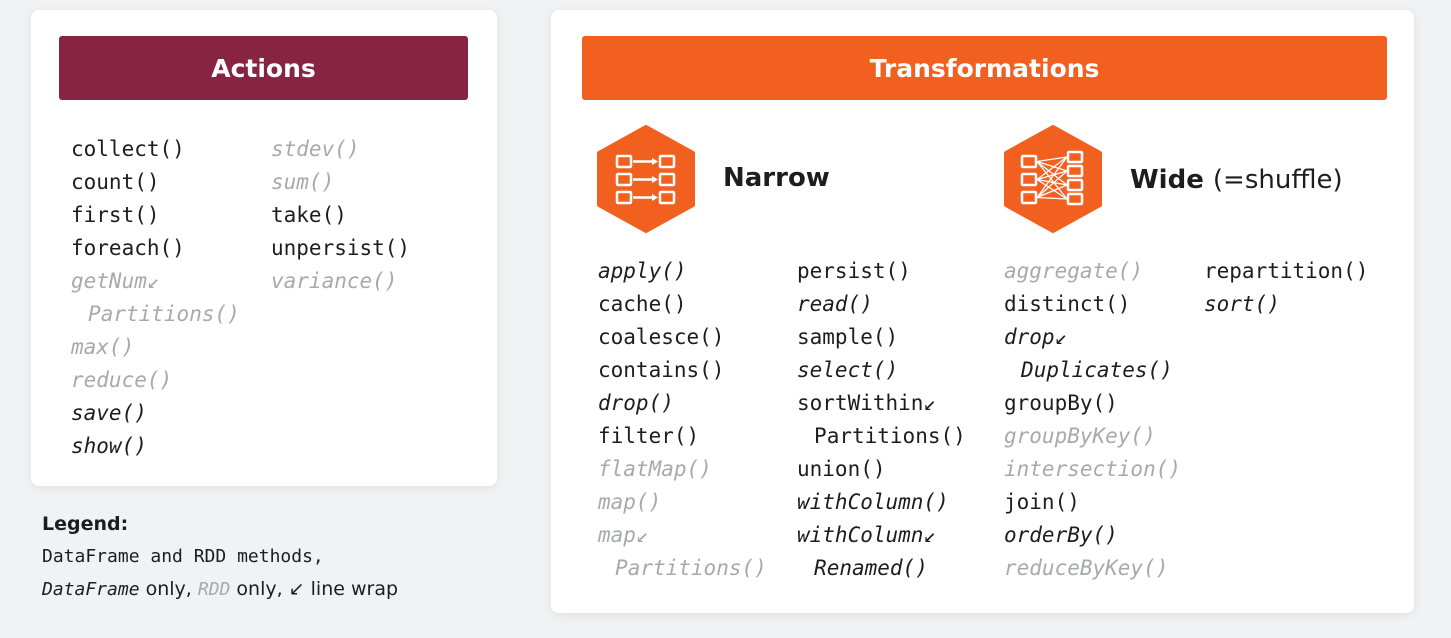 This screenshot has height=638, width=1451. I want to click on method-item: join(), so click(1042, 502).